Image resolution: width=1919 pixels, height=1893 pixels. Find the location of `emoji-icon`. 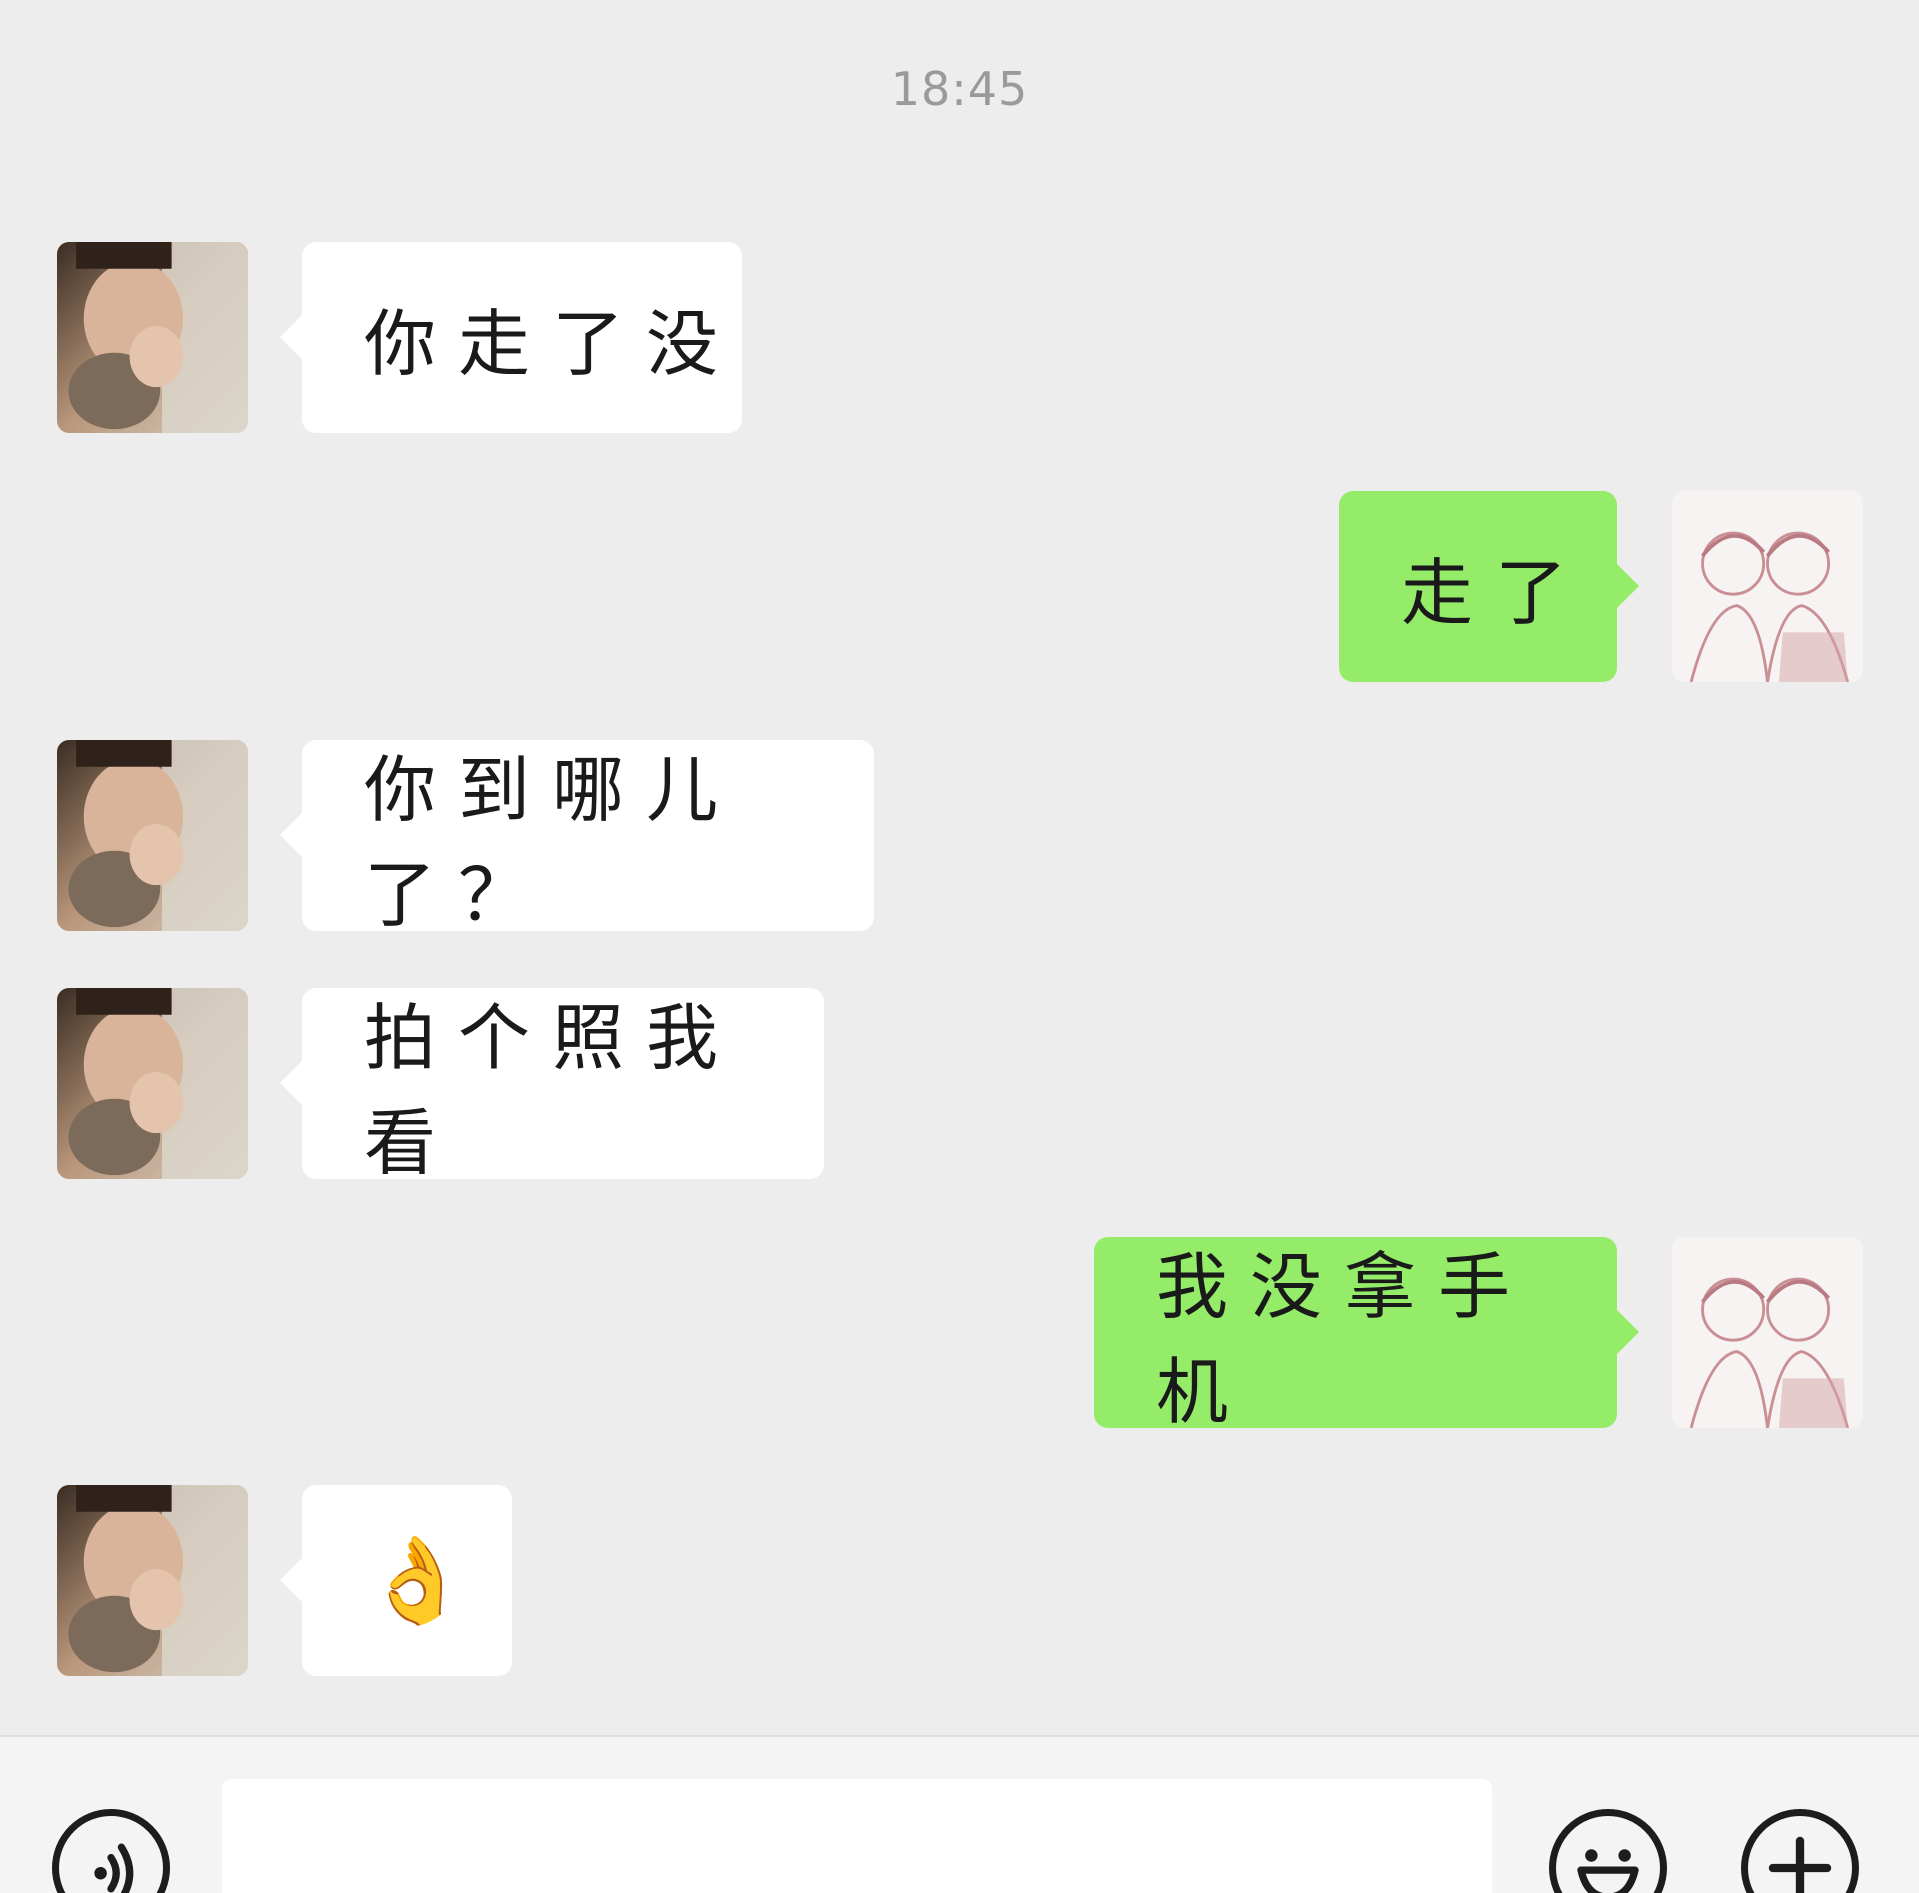

emoji-icon is located at coordinates (1608, 1871).